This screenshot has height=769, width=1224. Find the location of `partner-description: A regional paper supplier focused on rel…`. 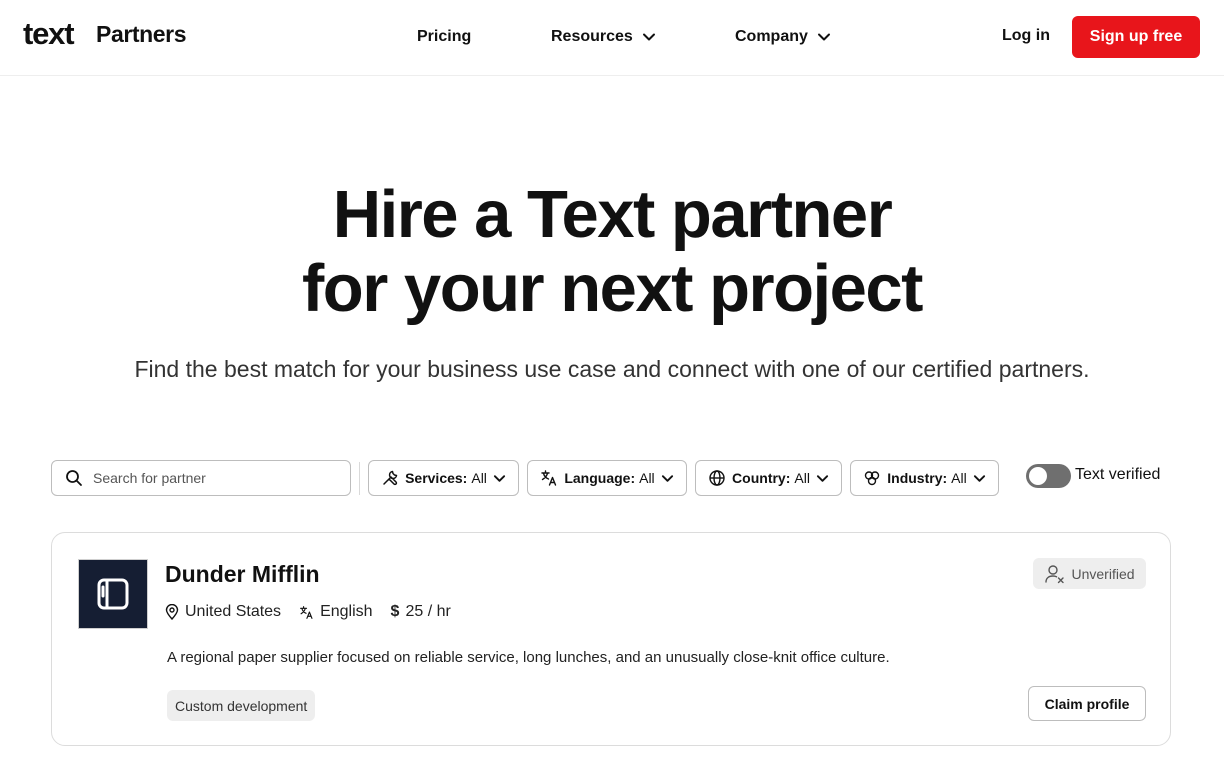

partner-description: A regional paper supplier focused on rel… is located at coordinates (528, 657).